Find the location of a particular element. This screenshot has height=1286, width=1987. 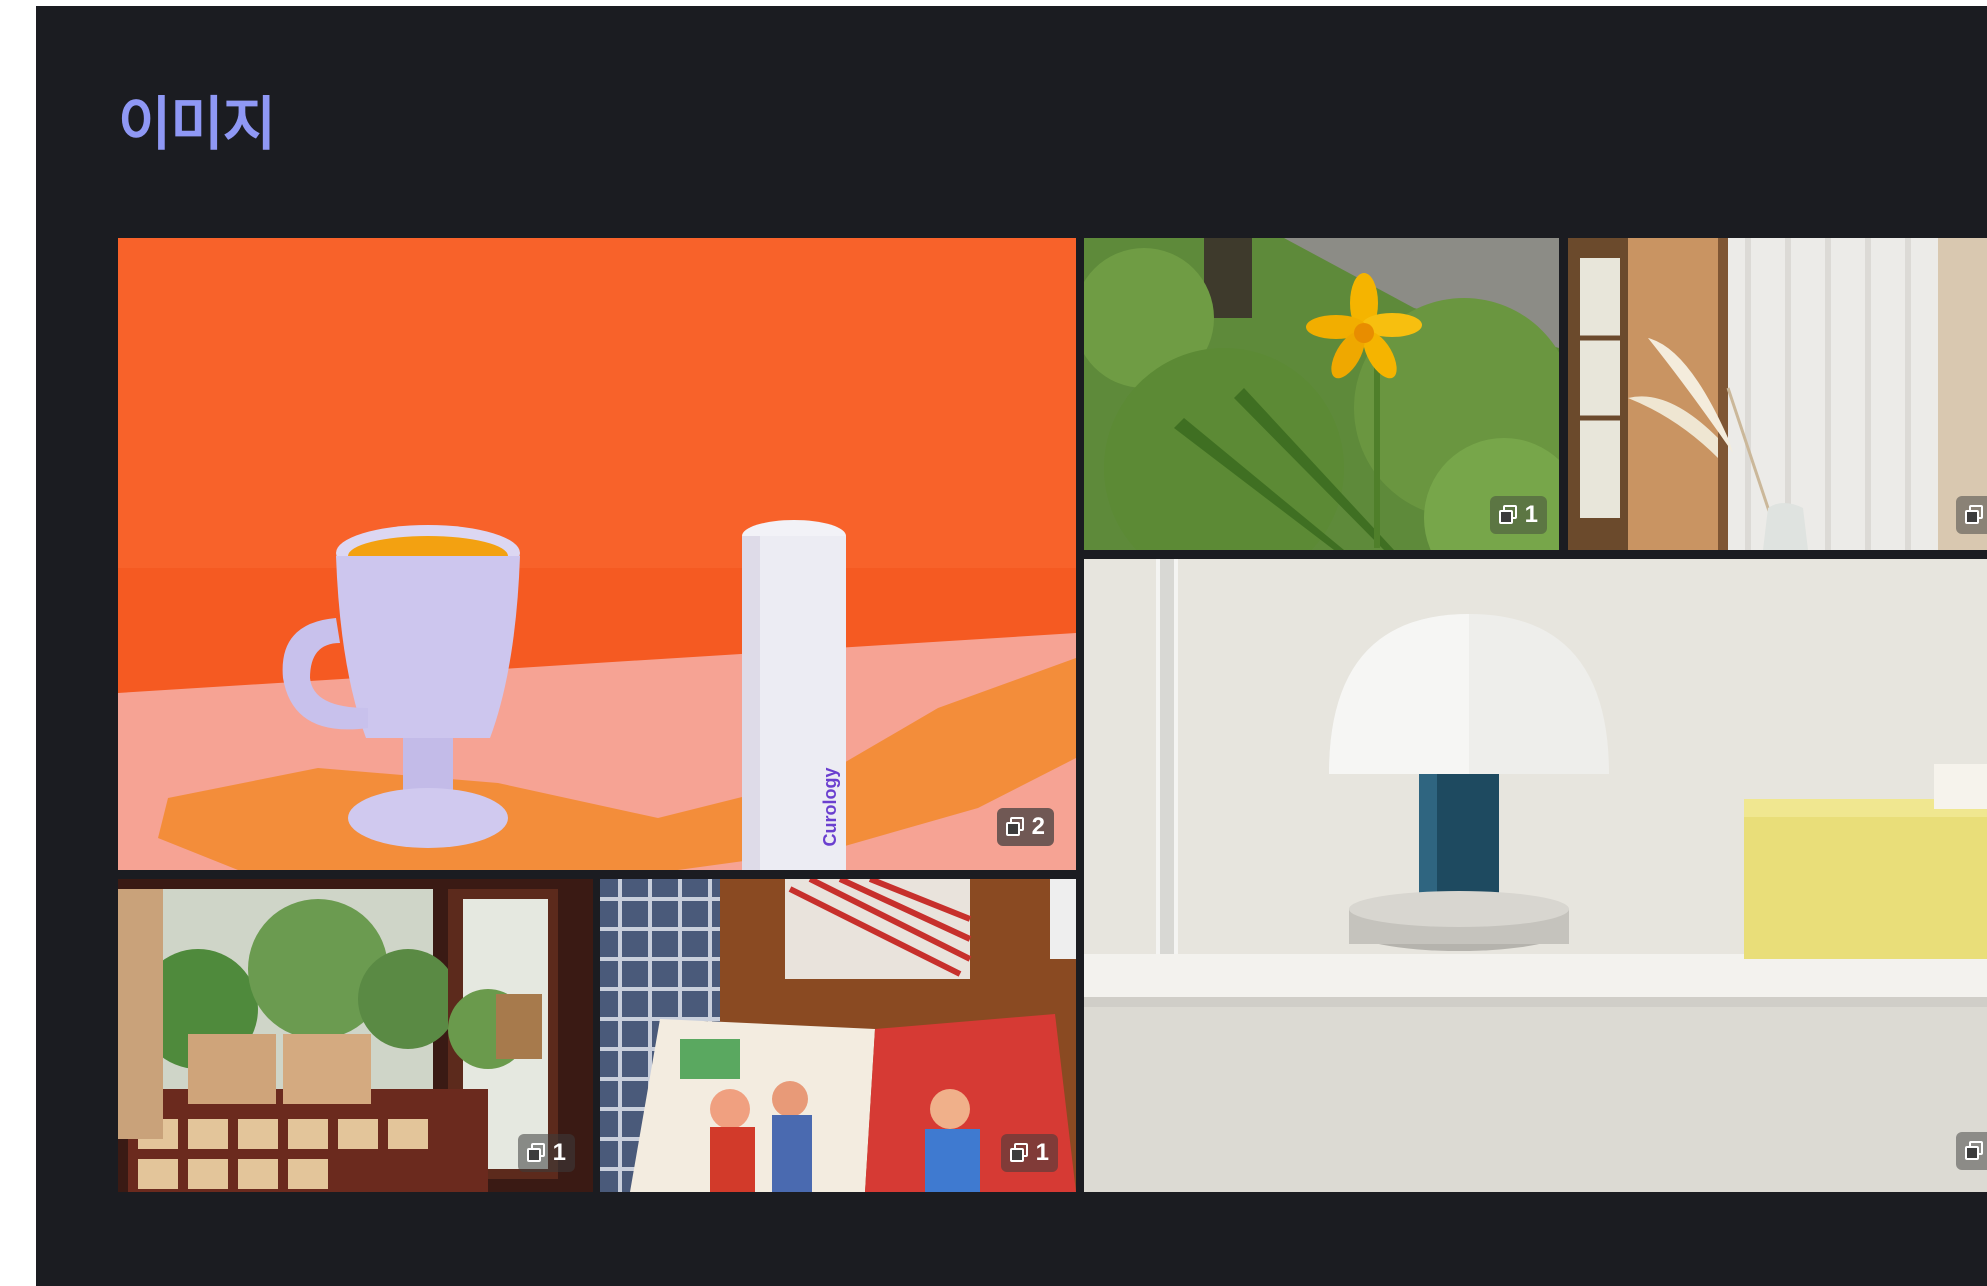

photo-count: 2 is located at coordinates (1038, 826).